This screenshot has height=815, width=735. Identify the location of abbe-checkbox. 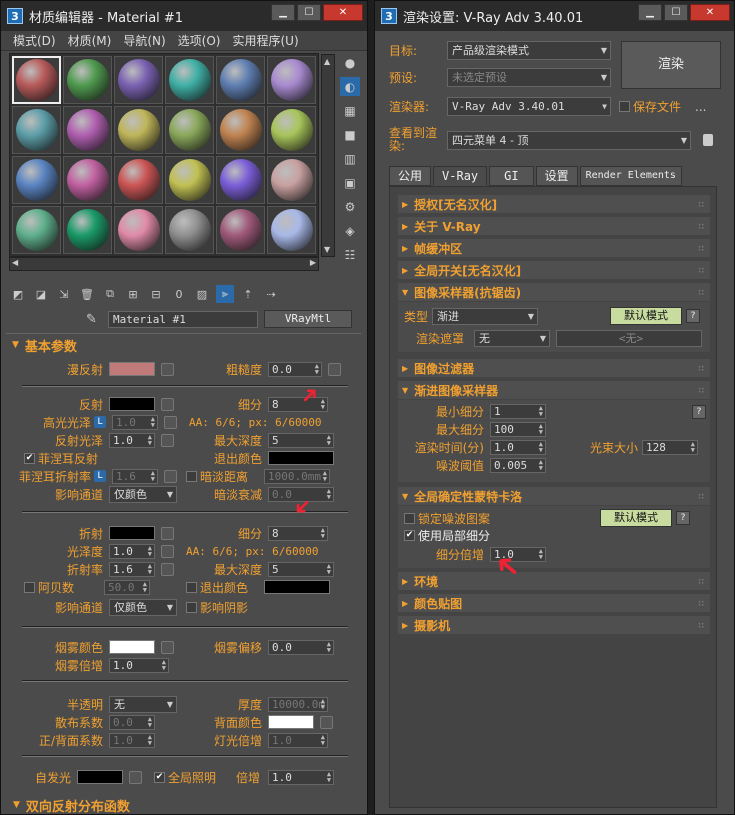
(29, 587).